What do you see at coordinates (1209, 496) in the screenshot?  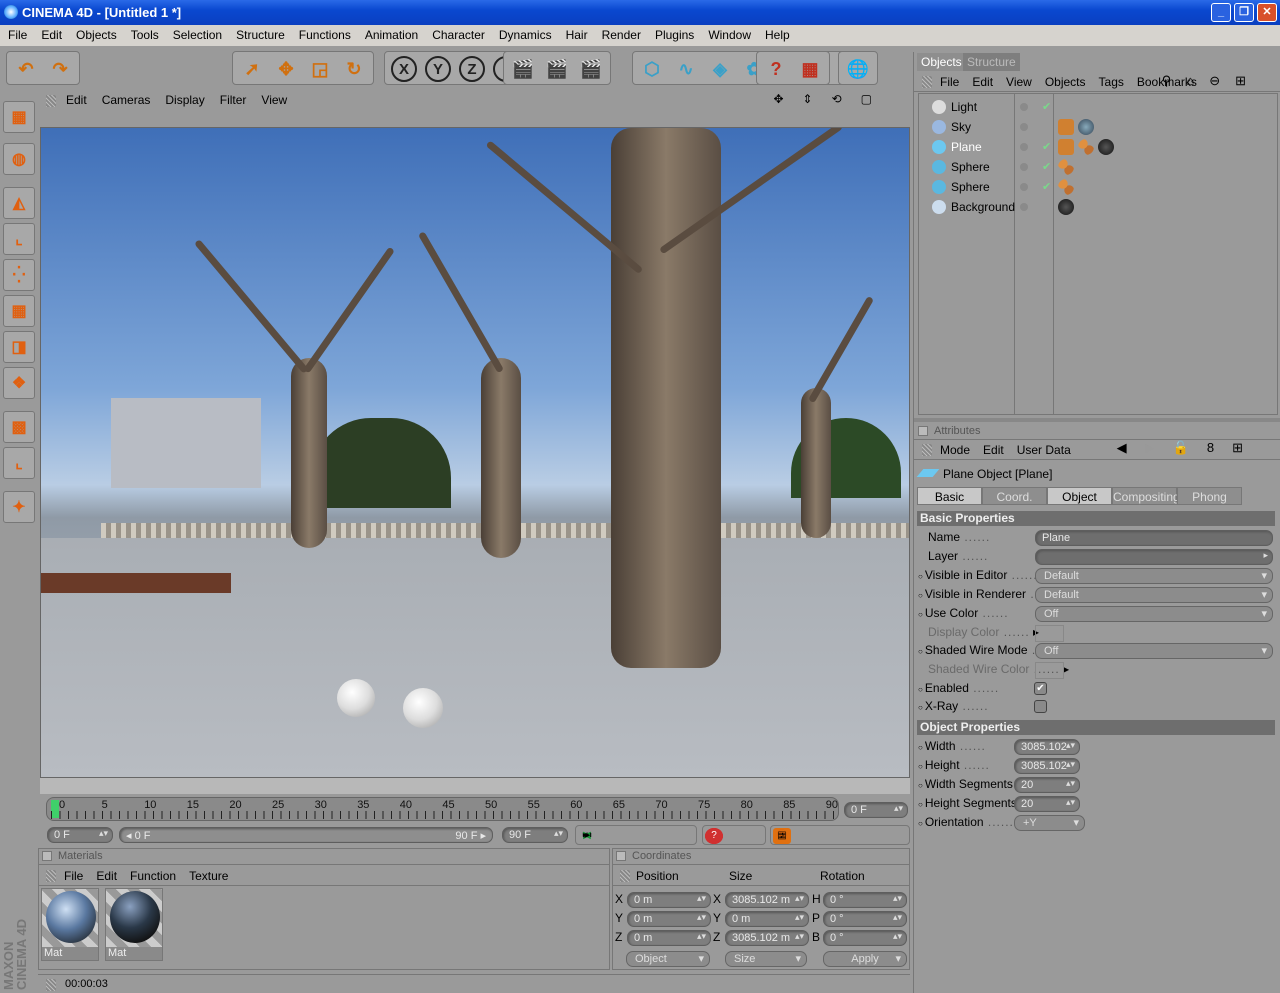 I see `tab-phong: Phong` at bounding box center [1209, 496].